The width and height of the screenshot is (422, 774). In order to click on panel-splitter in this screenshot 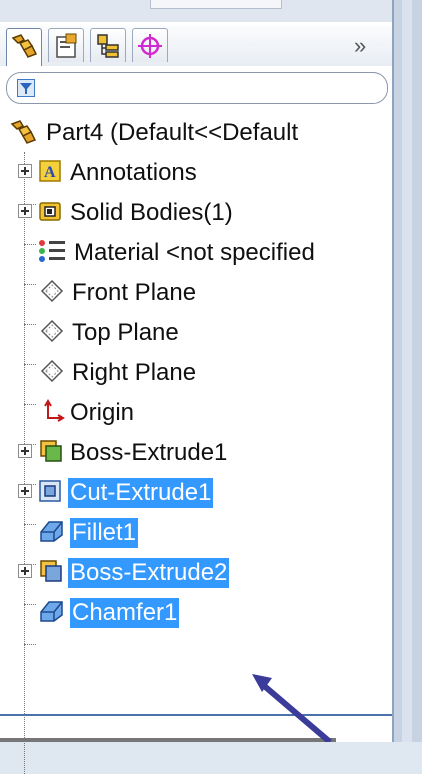, I will do `click(407, 371)`.